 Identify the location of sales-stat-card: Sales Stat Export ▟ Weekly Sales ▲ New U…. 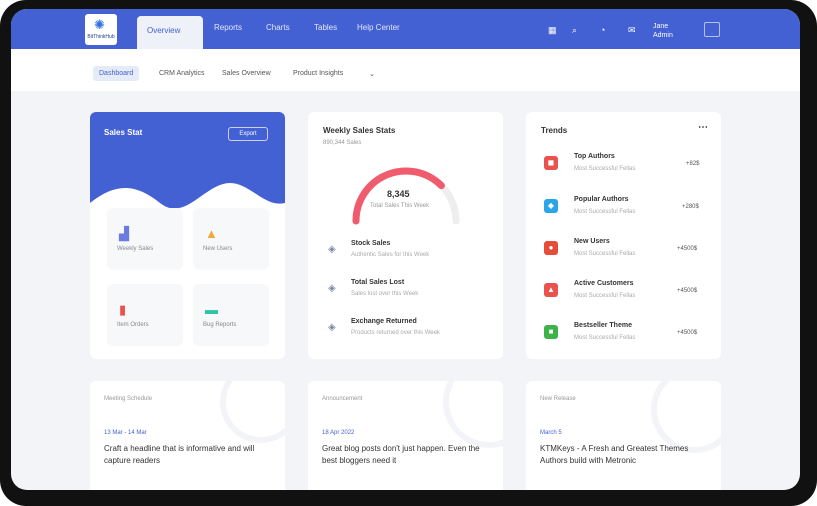
(187, 235).